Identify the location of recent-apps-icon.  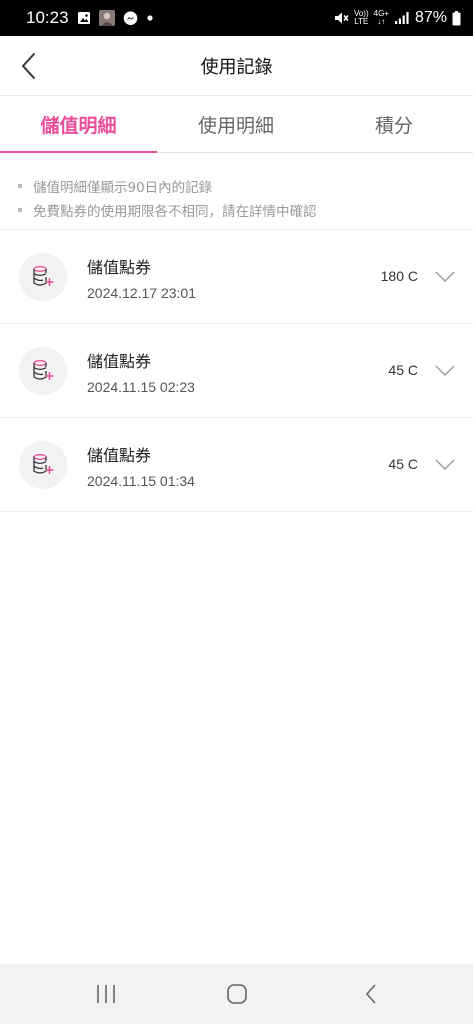
(106, 994).